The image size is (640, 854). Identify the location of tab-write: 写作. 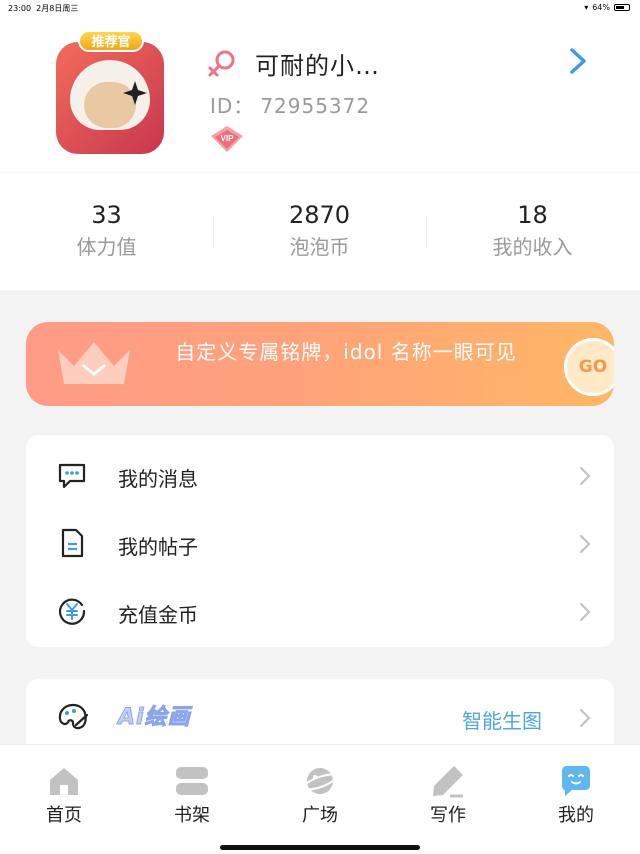
(448, 795).